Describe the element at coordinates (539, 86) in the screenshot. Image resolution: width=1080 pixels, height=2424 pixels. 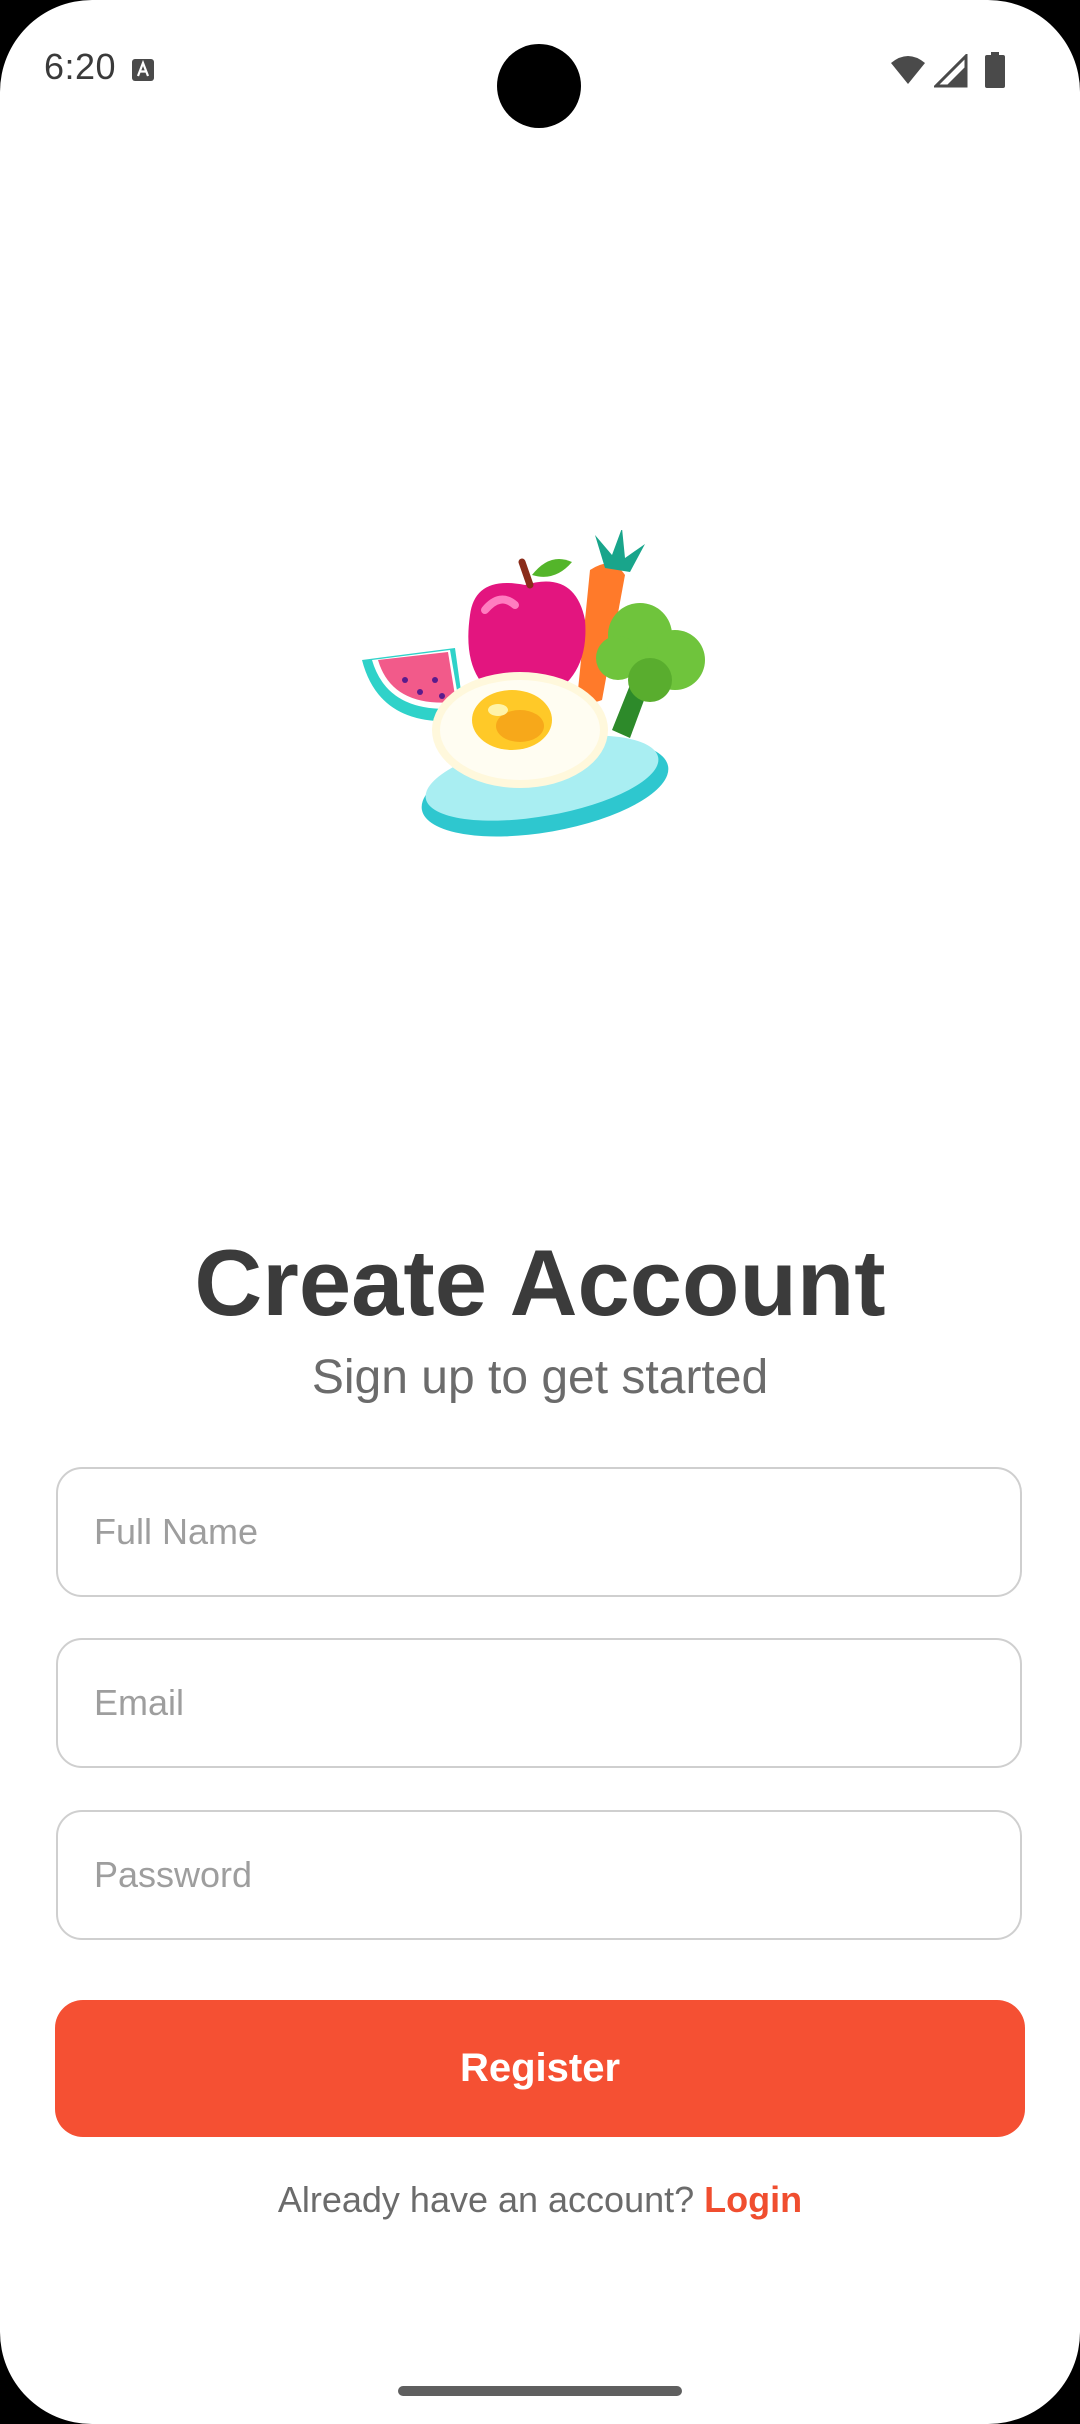
I see `camera-cutout` at that location.